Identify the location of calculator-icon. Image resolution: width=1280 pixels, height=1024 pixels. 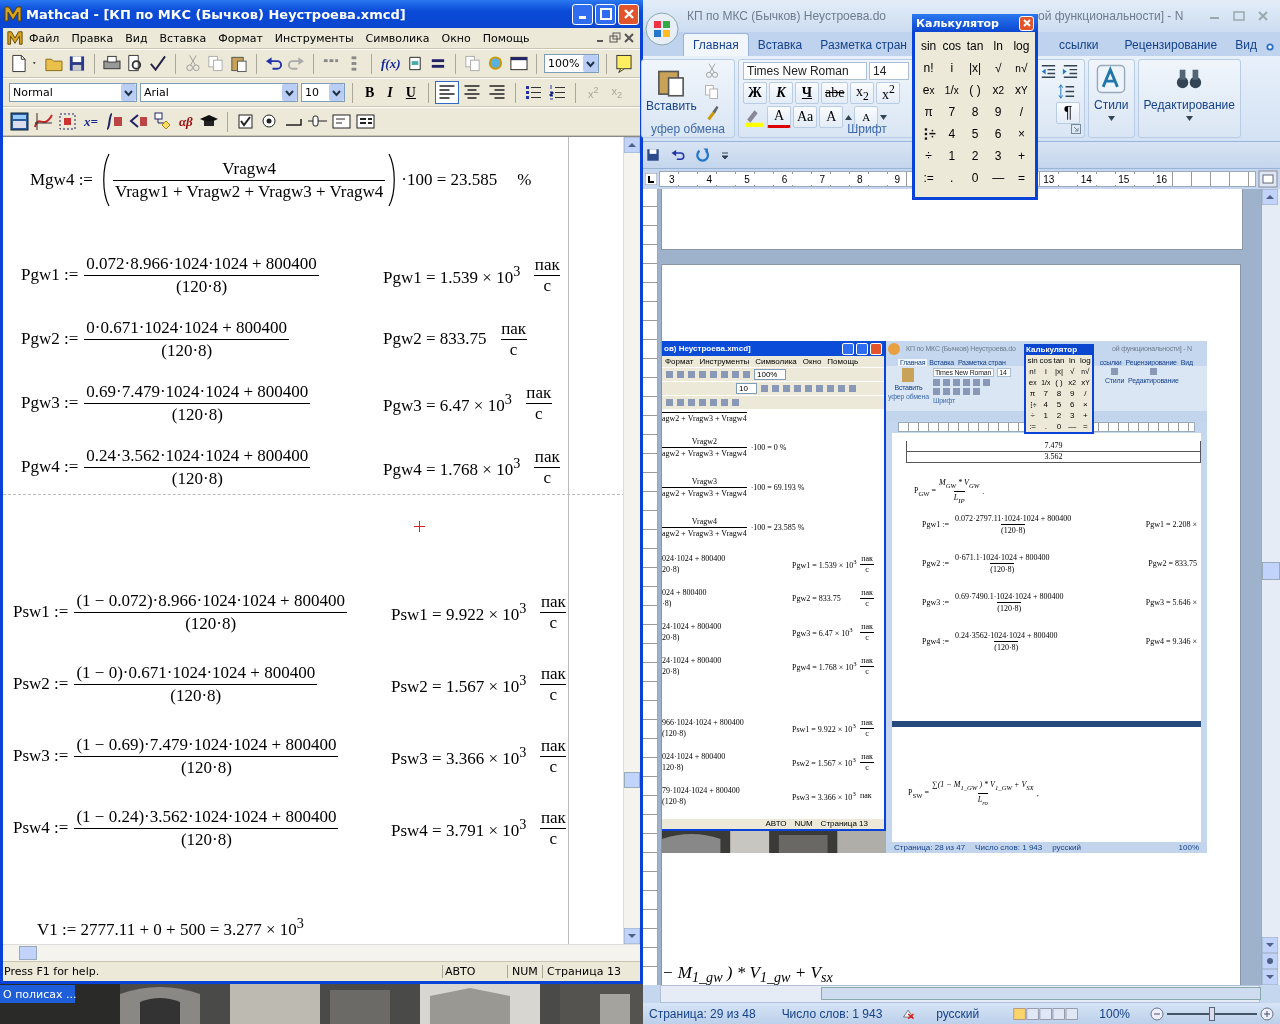
(19, 121).